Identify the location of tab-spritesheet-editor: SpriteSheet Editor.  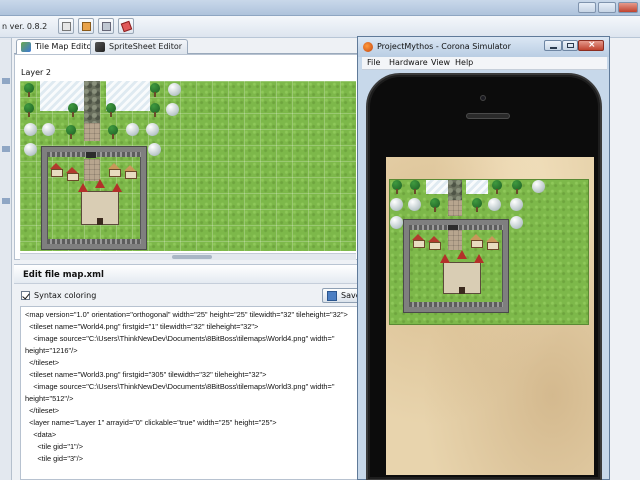
(139, 46).